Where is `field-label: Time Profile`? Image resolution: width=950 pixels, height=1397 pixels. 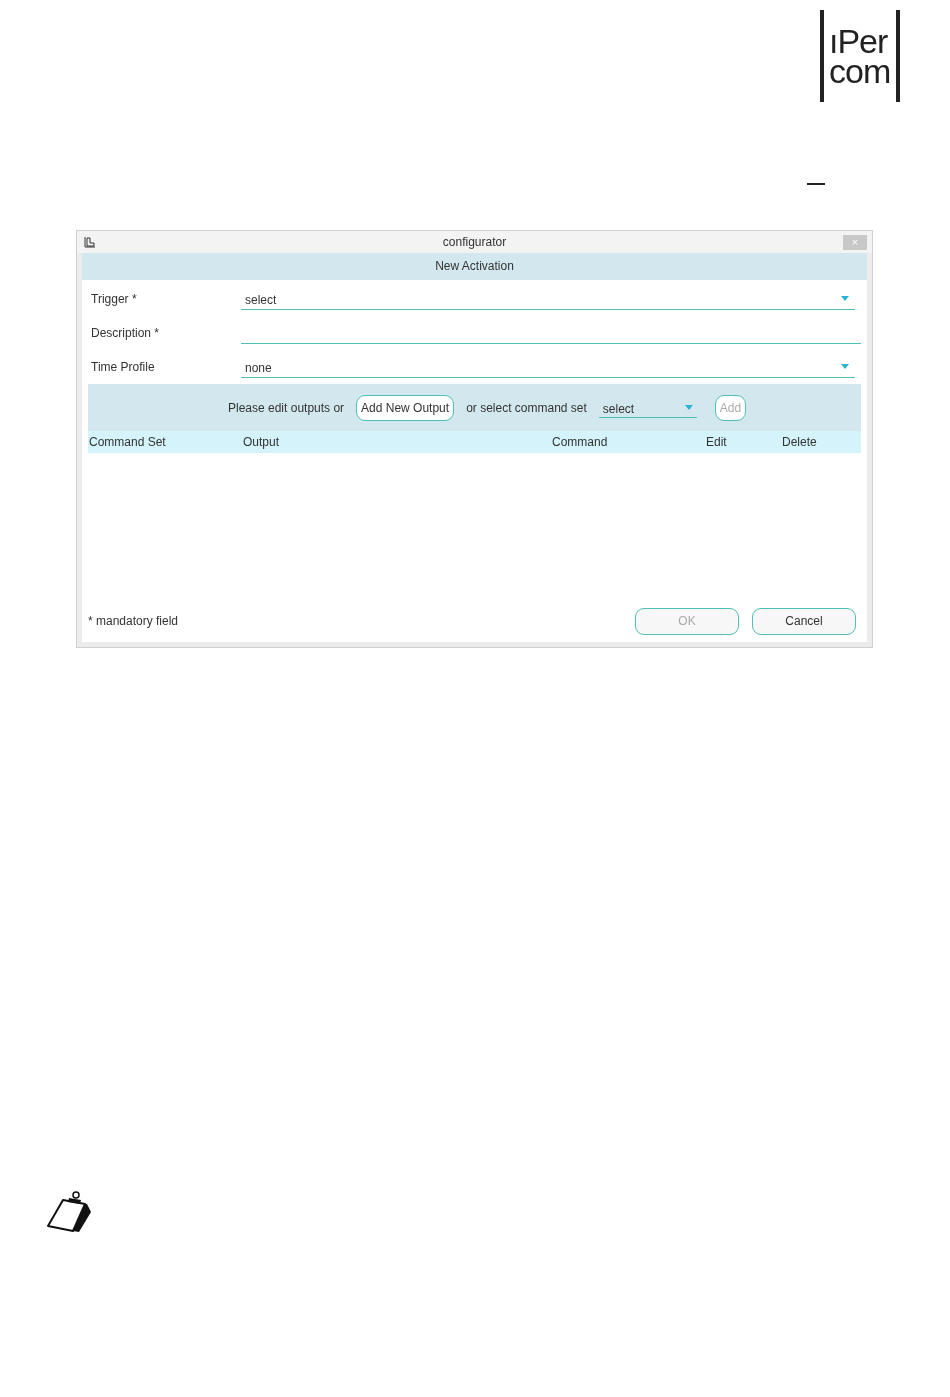 field-label: Time Profile is located at coordinates (123, 368).